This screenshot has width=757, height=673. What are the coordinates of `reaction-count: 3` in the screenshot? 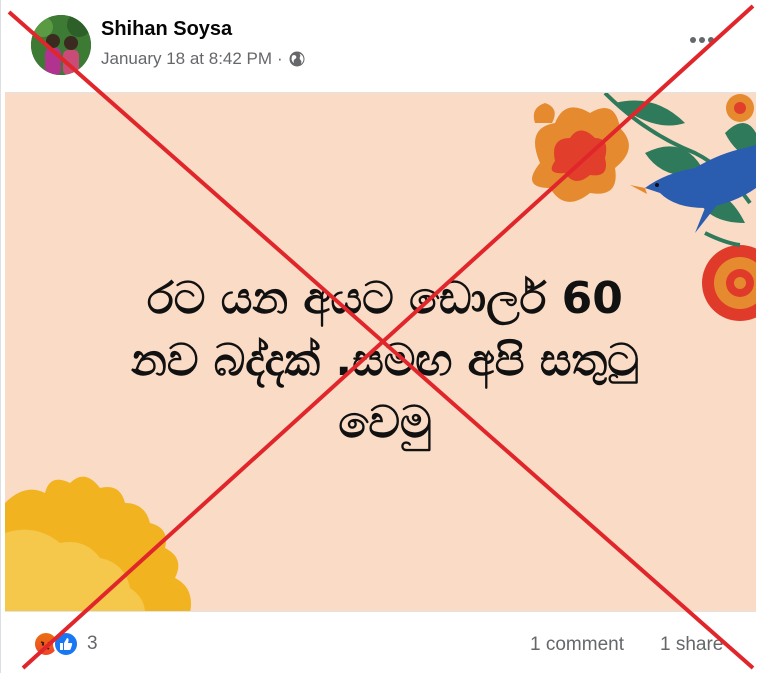 It's located at (92, 643).